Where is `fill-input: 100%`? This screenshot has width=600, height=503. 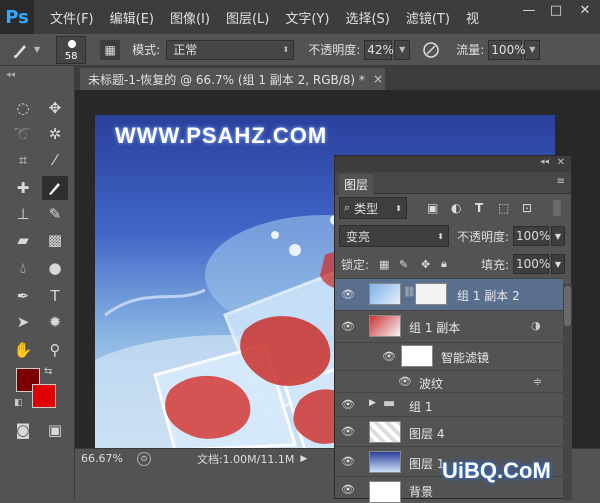
fill-input: 100% is located at coordinates (531, 264).